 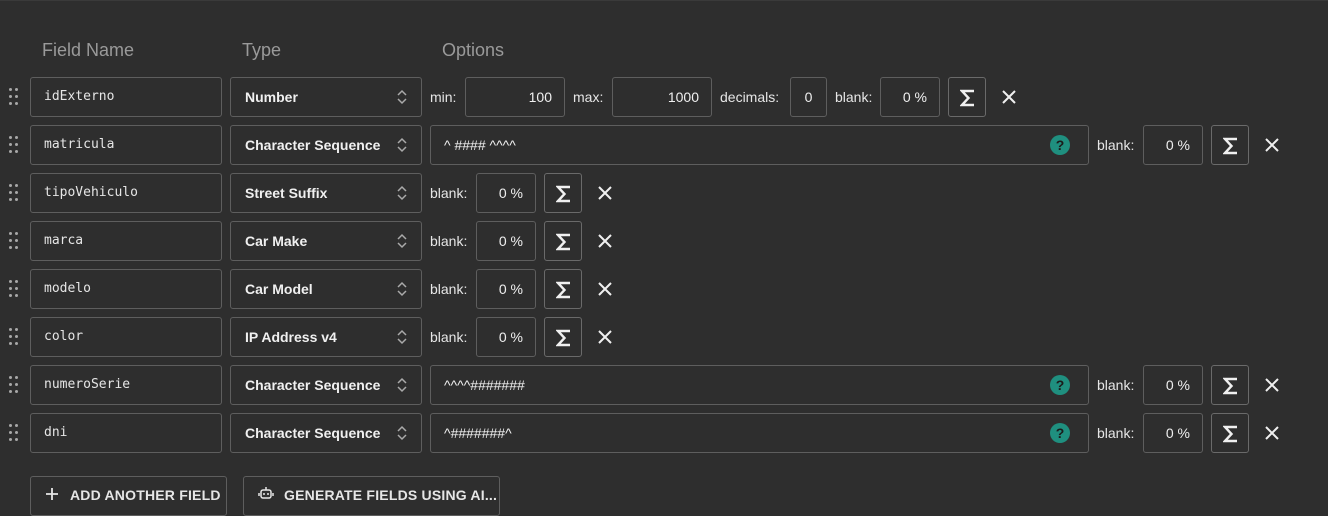 What do you see at coordinates (276, 241) in the screenshot?
I see `field-type-label: Car Make` at bounding box center [276, 241].